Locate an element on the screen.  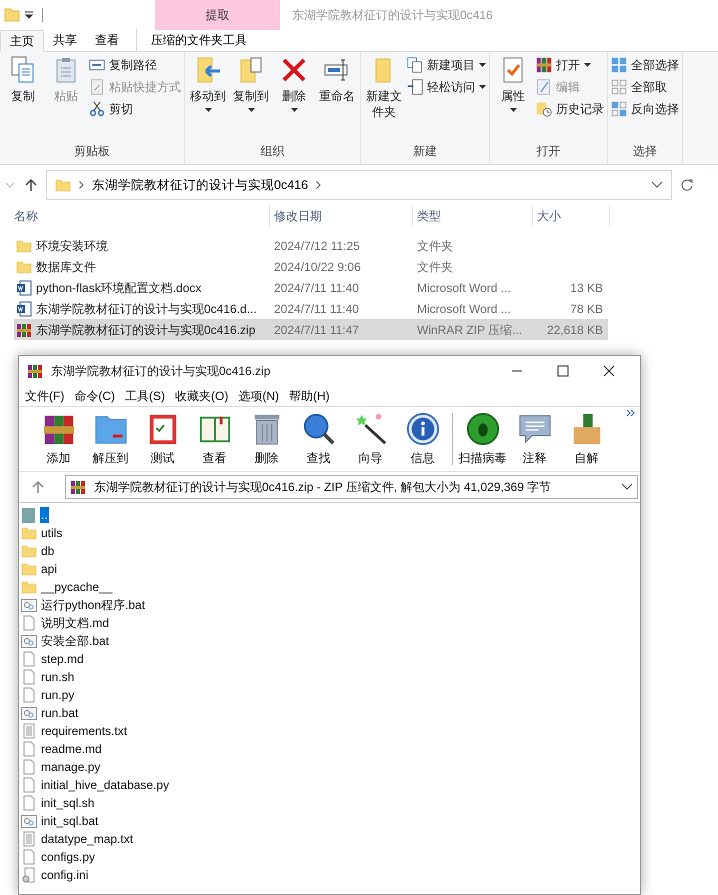
ribbon-button: 移动到 is located at coordinates (208, 99).